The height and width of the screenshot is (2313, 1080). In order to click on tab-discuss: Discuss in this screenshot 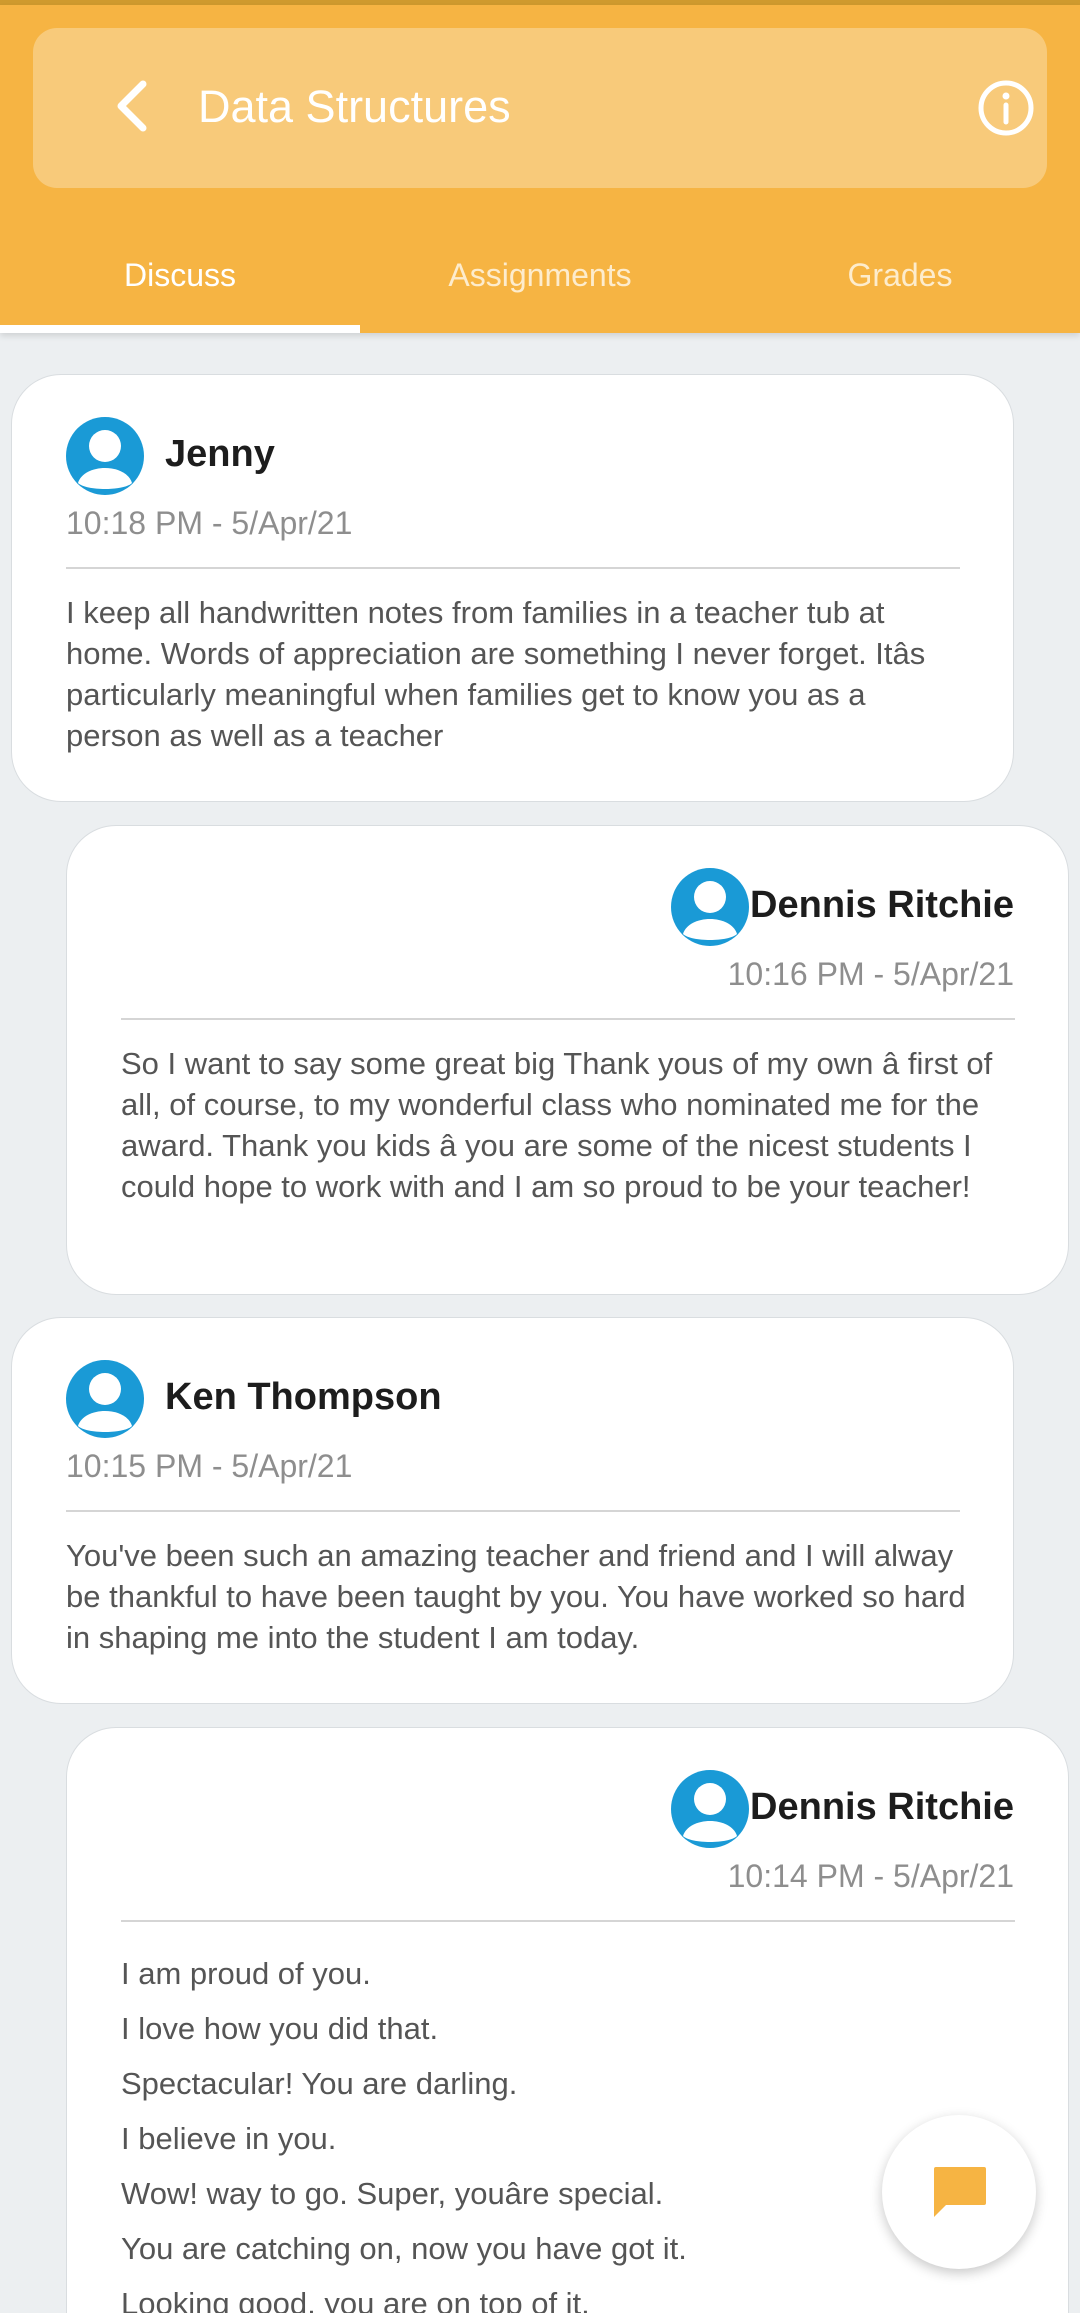, I will do `click(180, 275)`.